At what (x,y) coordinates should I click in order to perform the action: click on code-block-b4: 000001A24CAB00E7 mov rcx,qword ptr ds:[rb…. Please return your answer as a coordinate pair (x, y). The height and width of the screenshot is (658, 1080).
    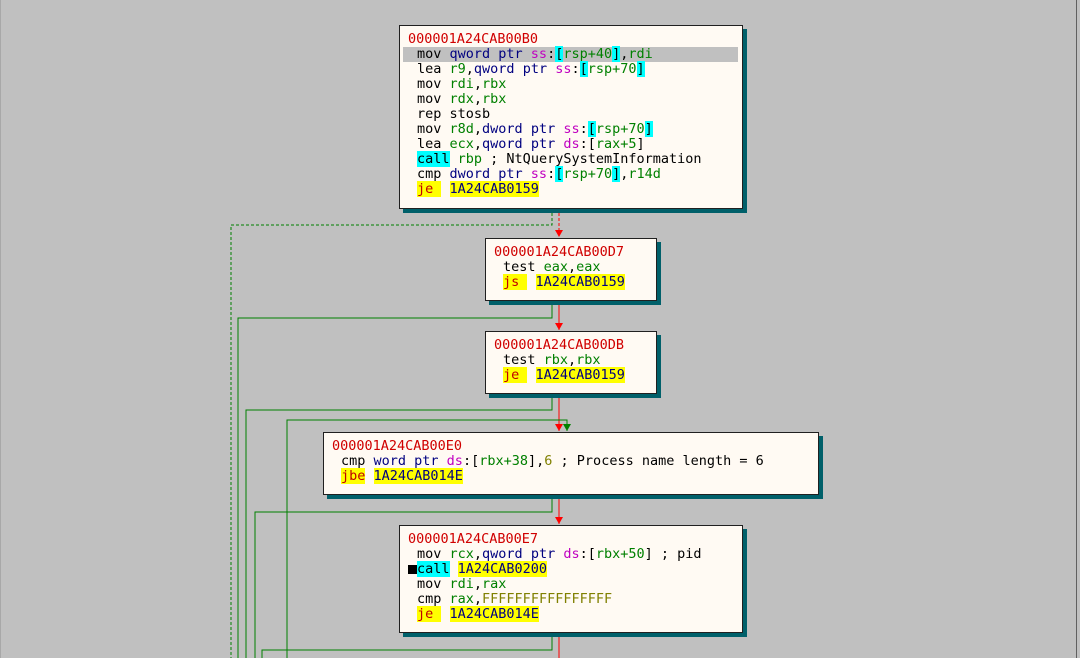
    Looking at the image, I should click on (571, 579).